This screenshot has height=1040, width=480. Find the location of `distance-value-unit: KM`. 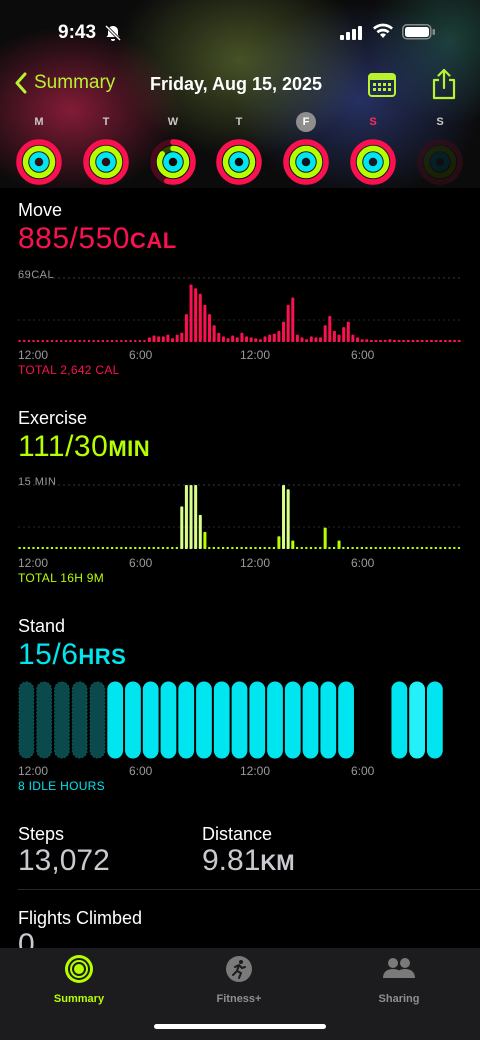

distance-value-unit: KM is located at coordinates (277, 862).